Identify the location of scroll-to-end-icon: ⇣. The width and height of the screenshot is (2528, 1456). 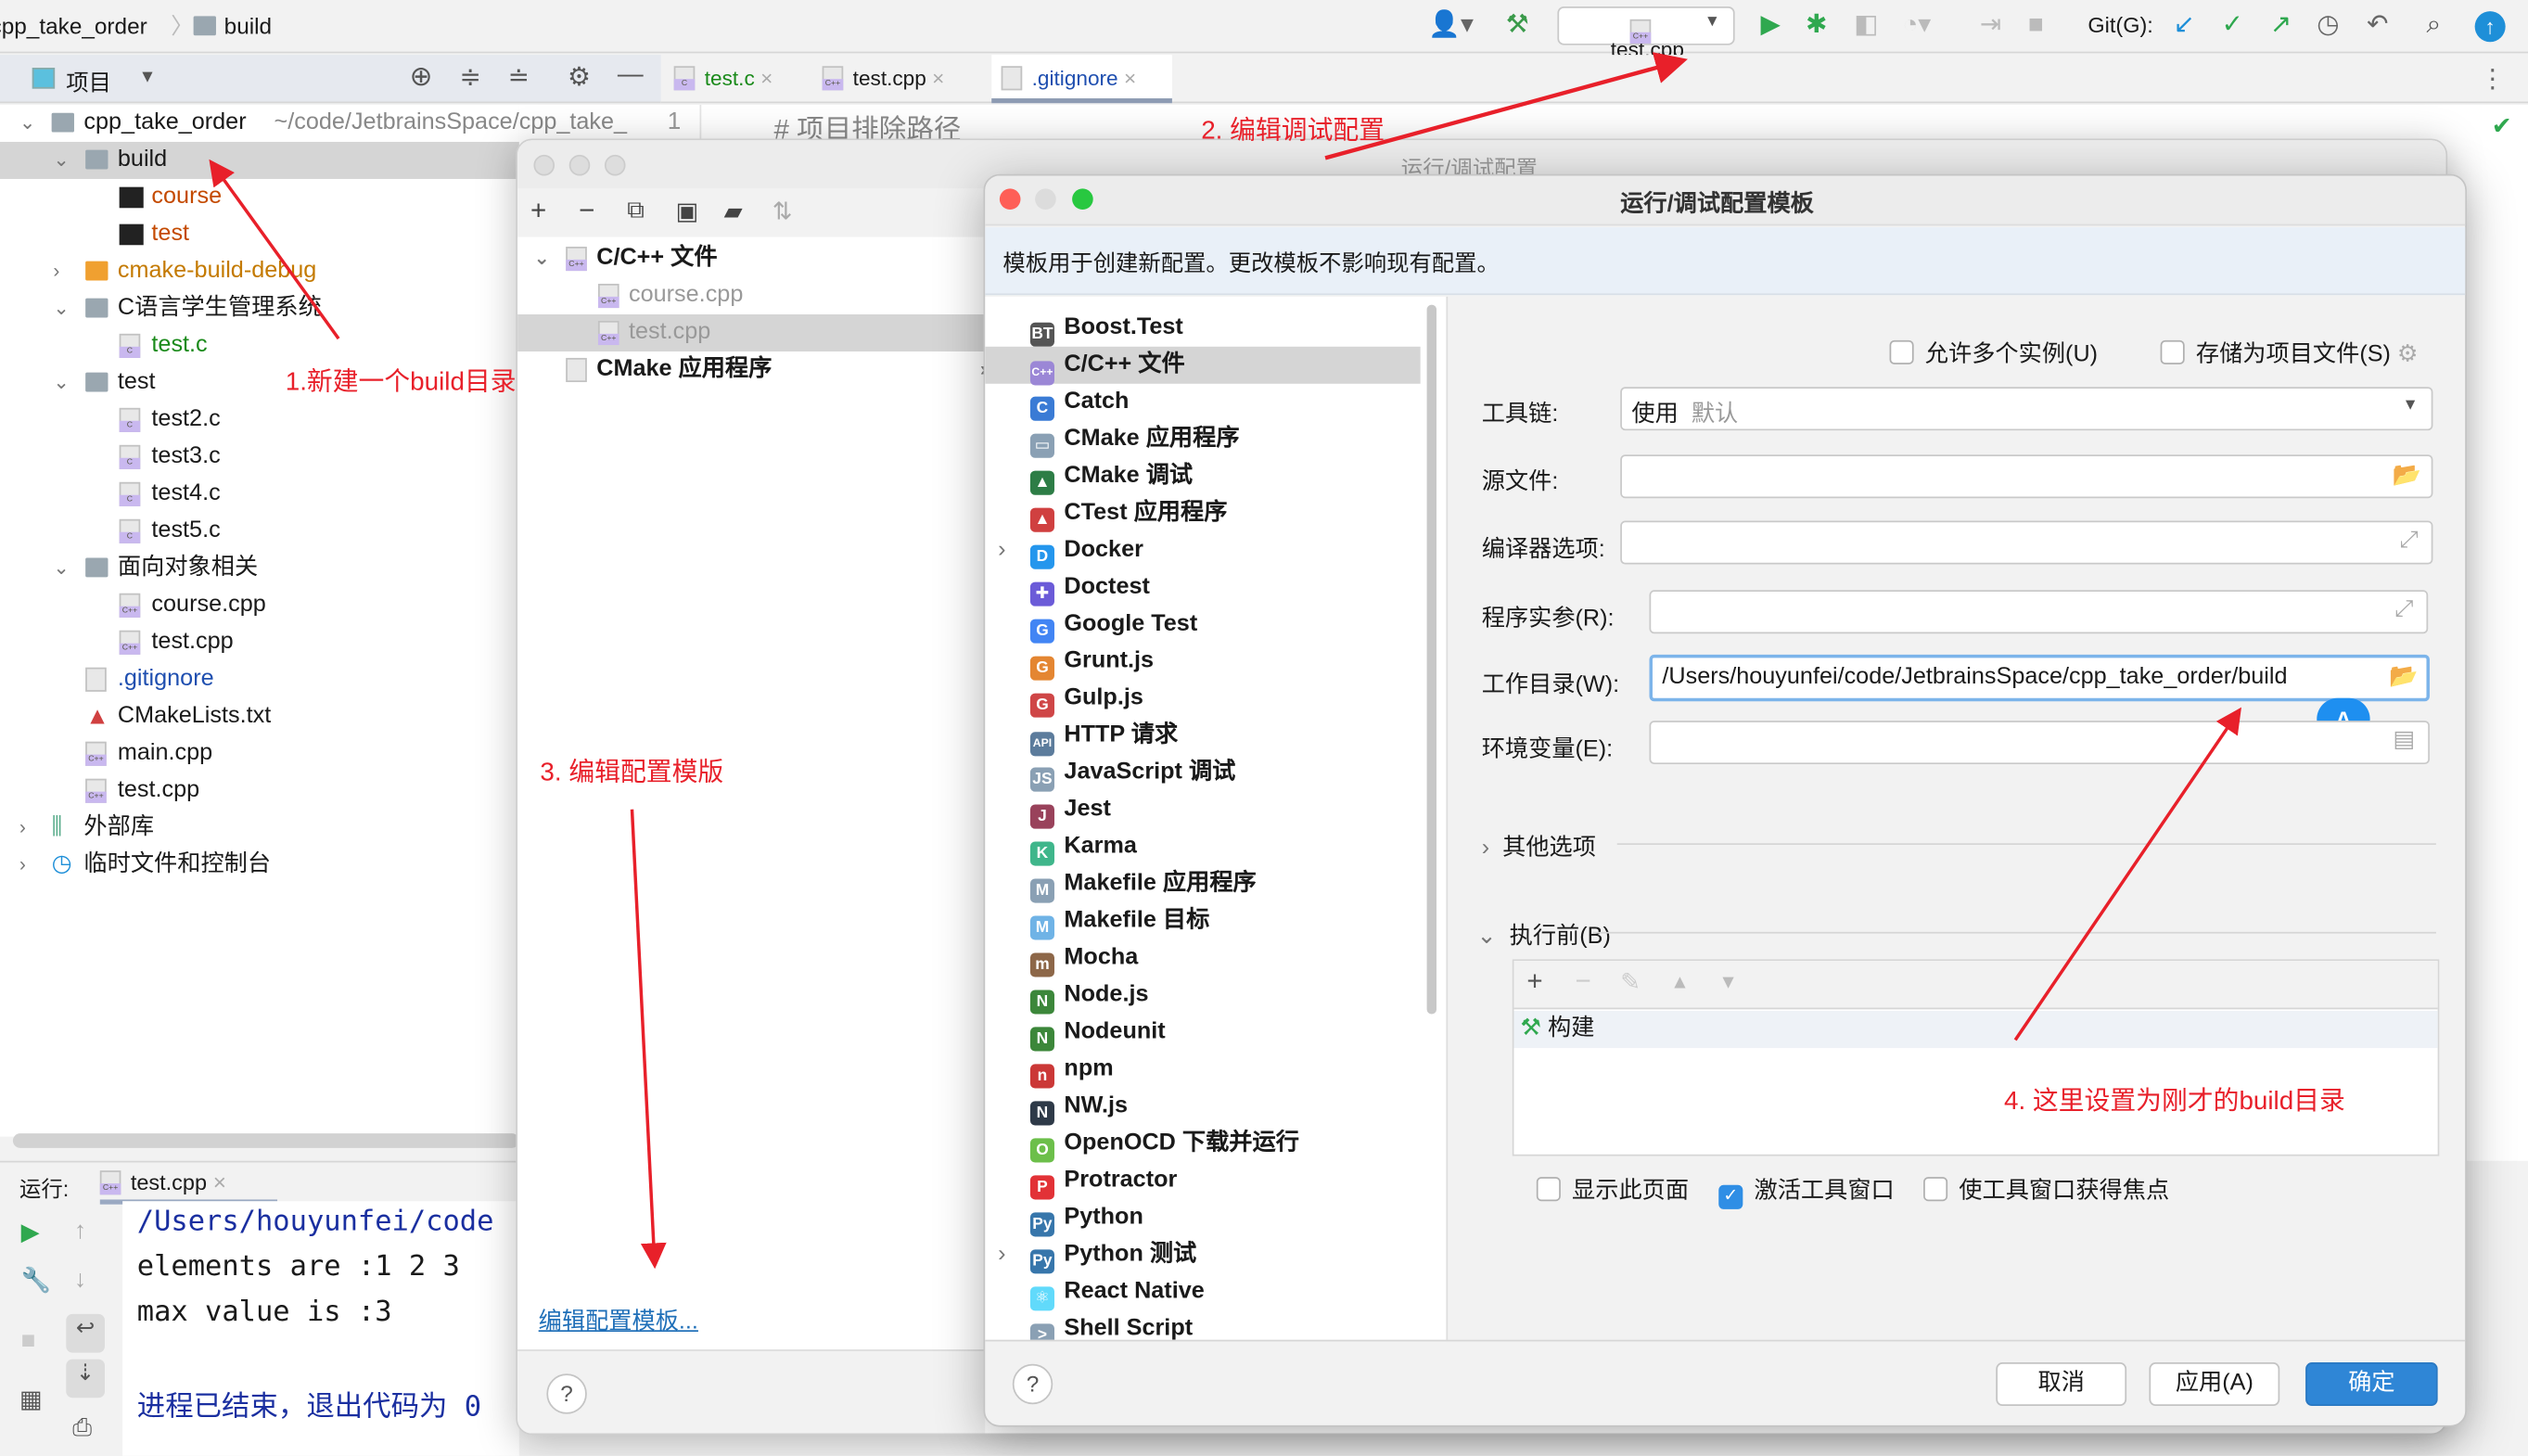
(86, 1379).